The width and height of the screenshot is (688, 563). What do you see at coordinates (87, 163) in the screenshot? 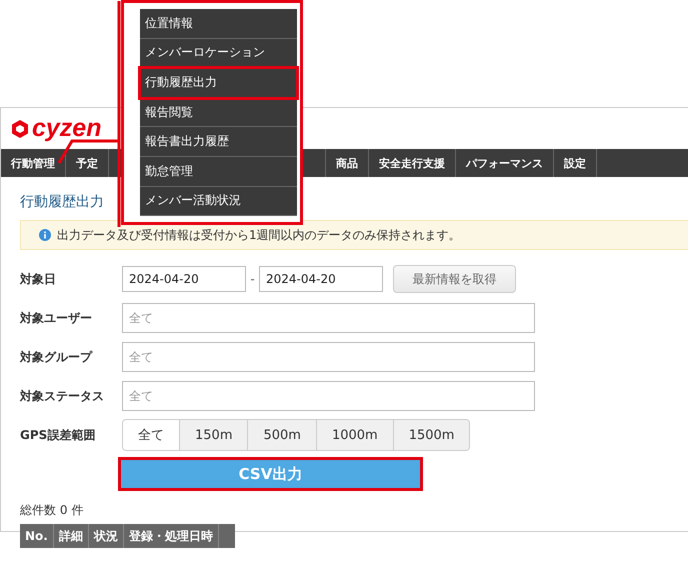
I see `nav-item: 予定` at bounding box center [87, 163].